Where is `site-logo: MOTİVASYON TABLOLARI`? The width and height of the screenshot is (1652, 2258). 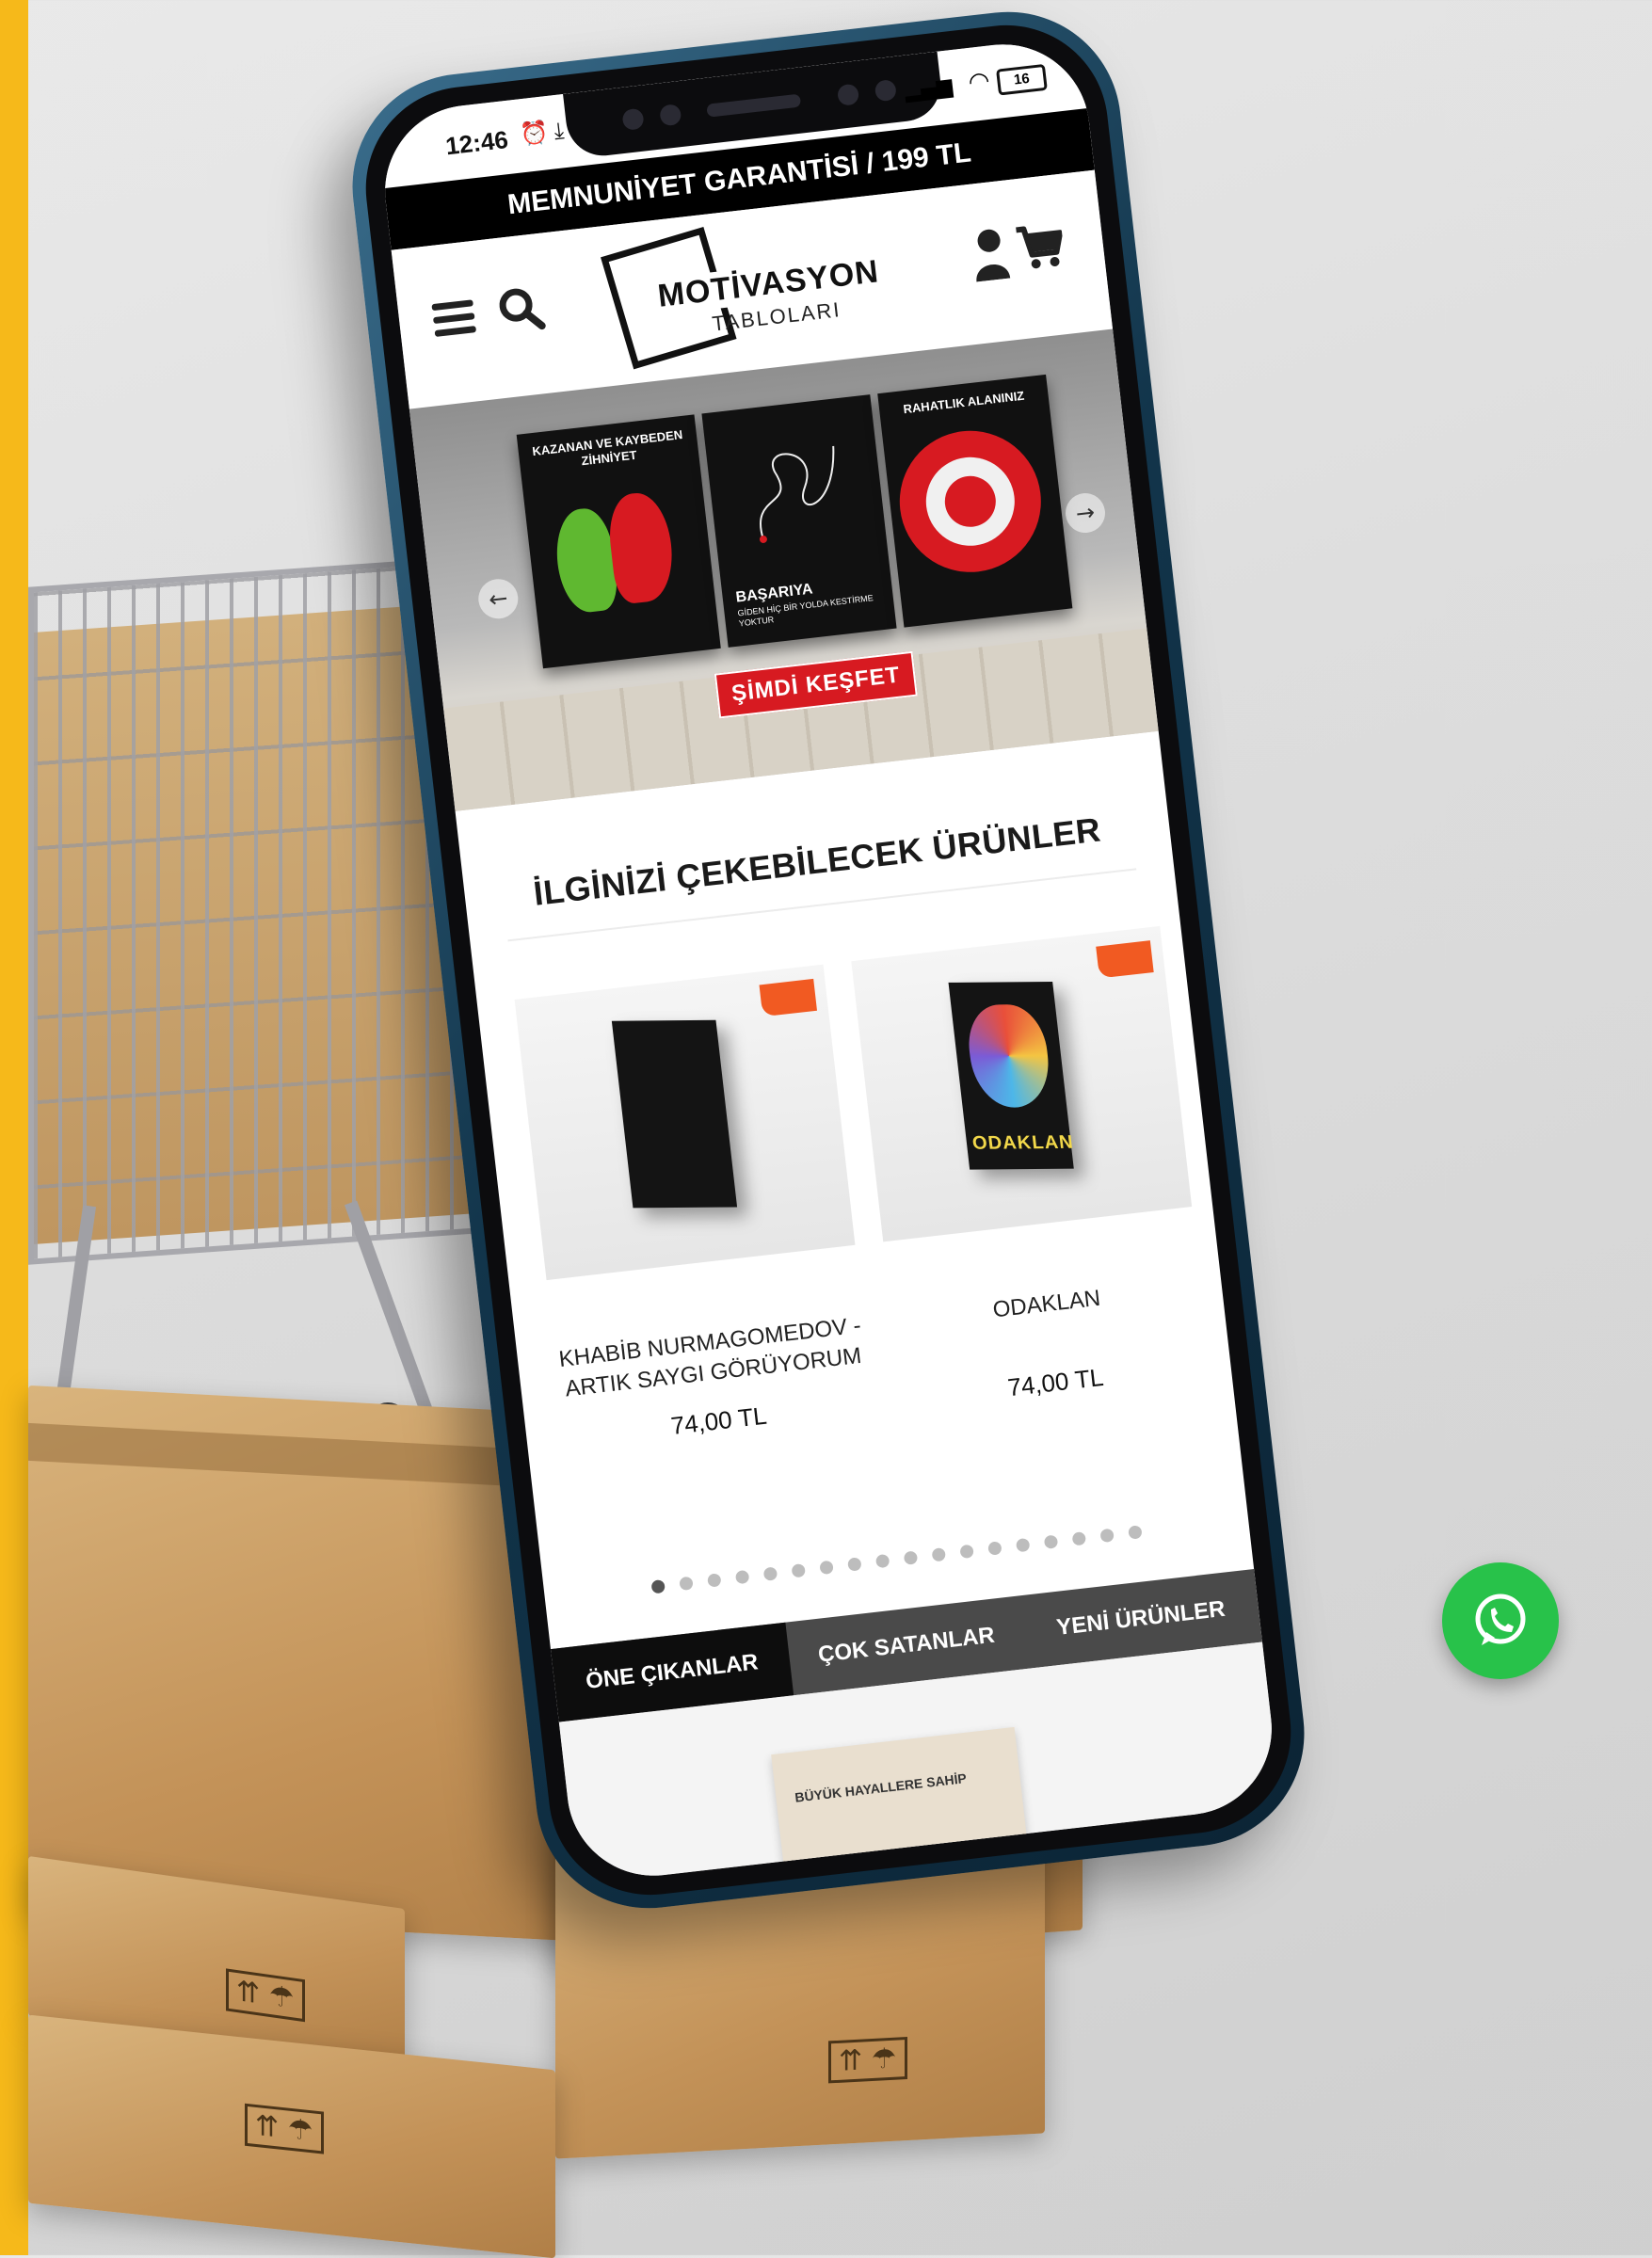 site-logo: MOTİVASYON TABLOLARI is located at coordinates (744, 294).